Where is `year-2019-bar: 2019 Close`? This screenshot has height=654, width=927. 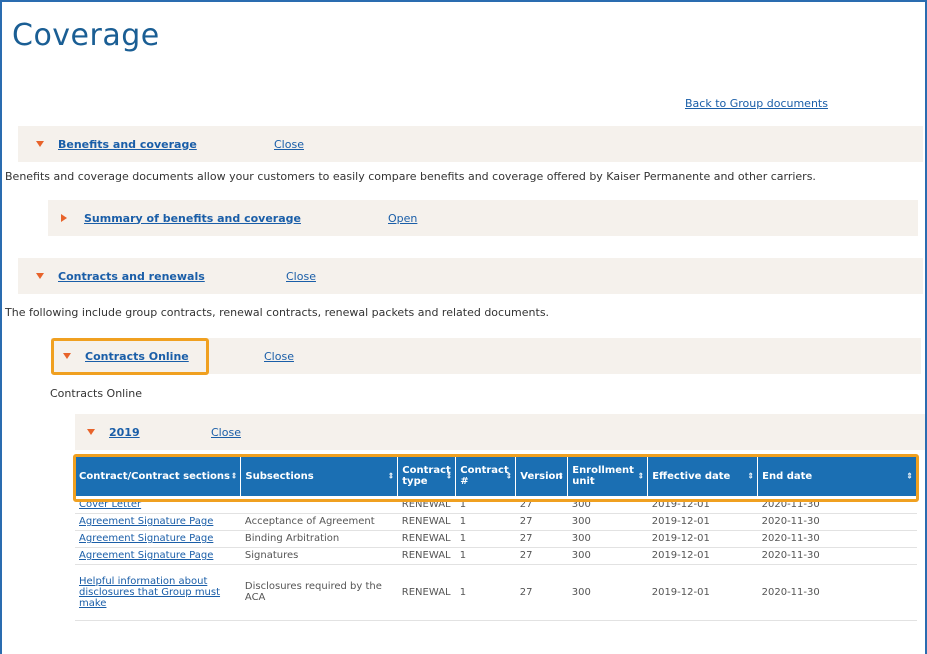
year-2019-bar: 2019 Close is located at coordinates (500, 432).